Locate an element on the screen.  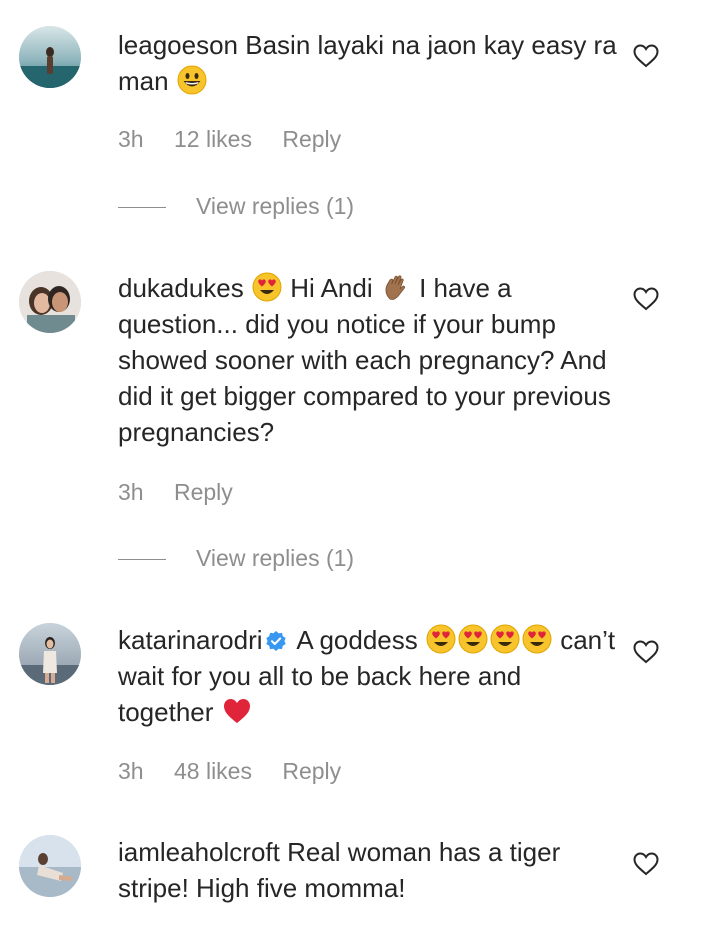
comment-likes: 48 likes is located at coordinates (213, 771).